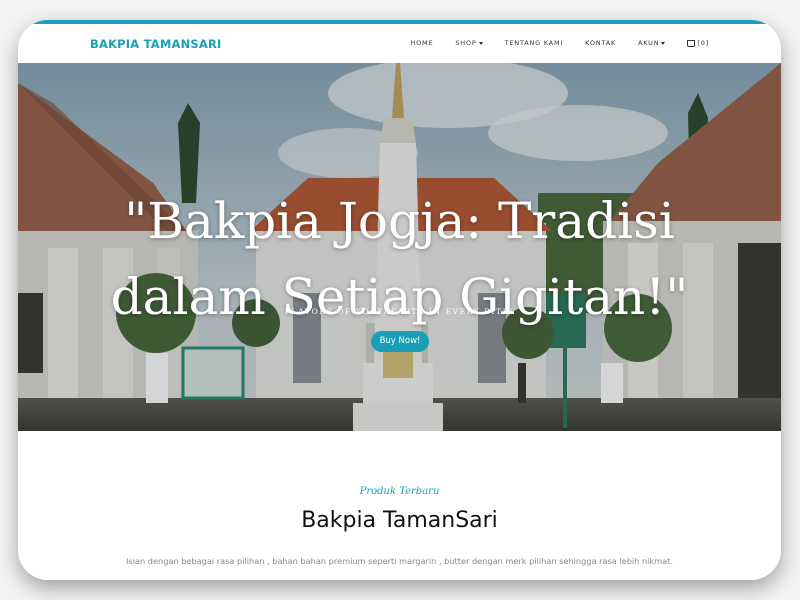 The height and width of the screenshot is (600, 800). I want to click on brand-logo: BAKPIA TAMANSARI, so click(156, 44).